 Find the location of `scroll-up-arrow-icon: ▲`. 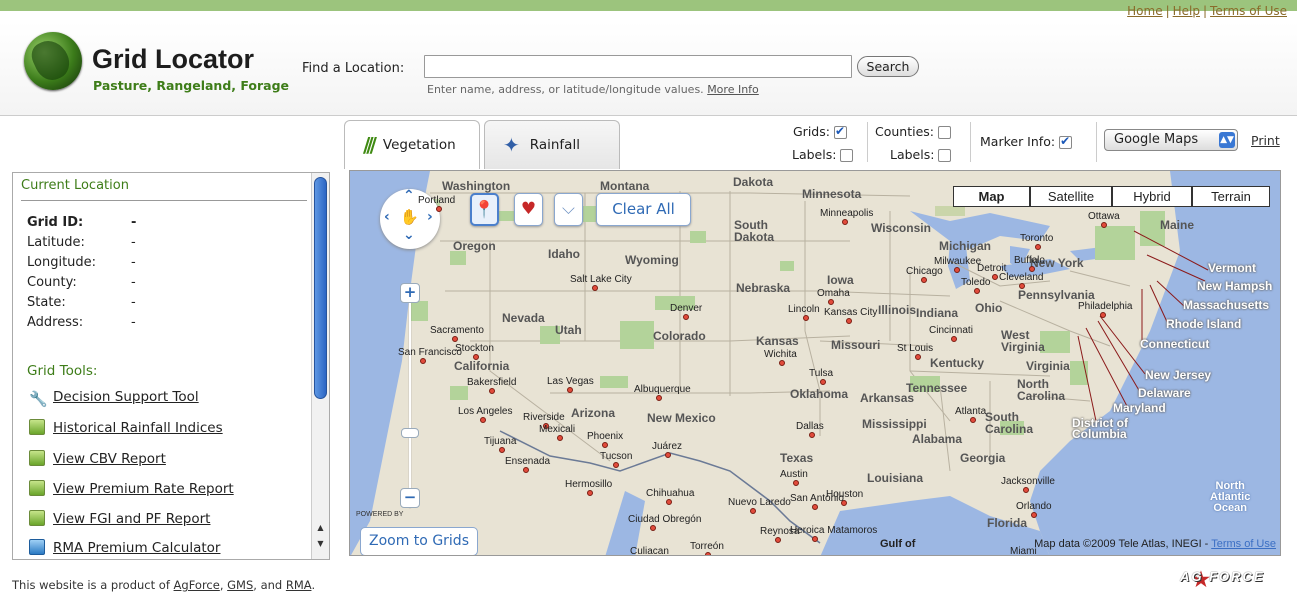

scroll-up-arrow-icon: ▲ is located at coordinates (320, 530).